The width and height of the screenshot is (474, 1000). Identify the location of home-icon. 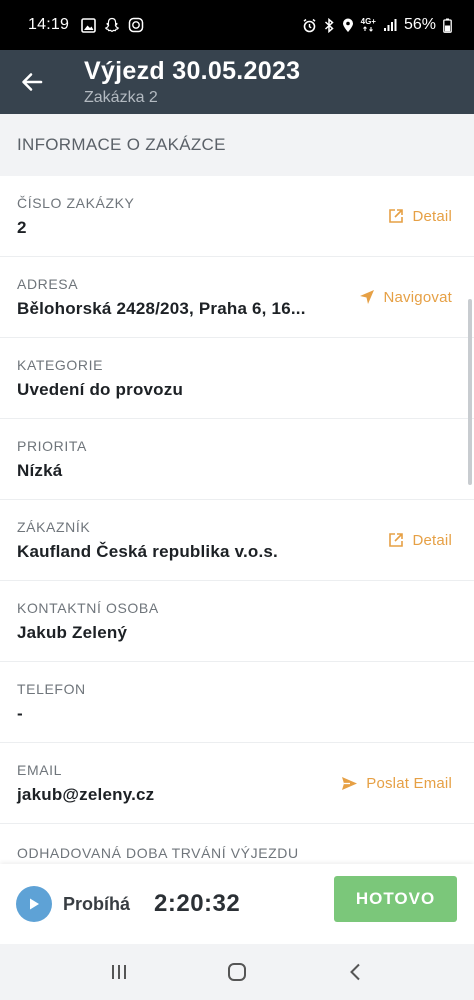
(237, 972).